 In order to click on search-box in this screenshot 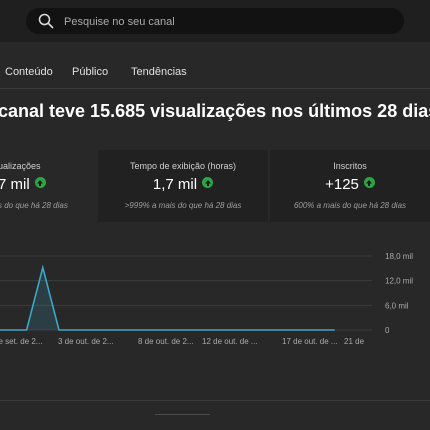, I will do `click(215, 22)`.